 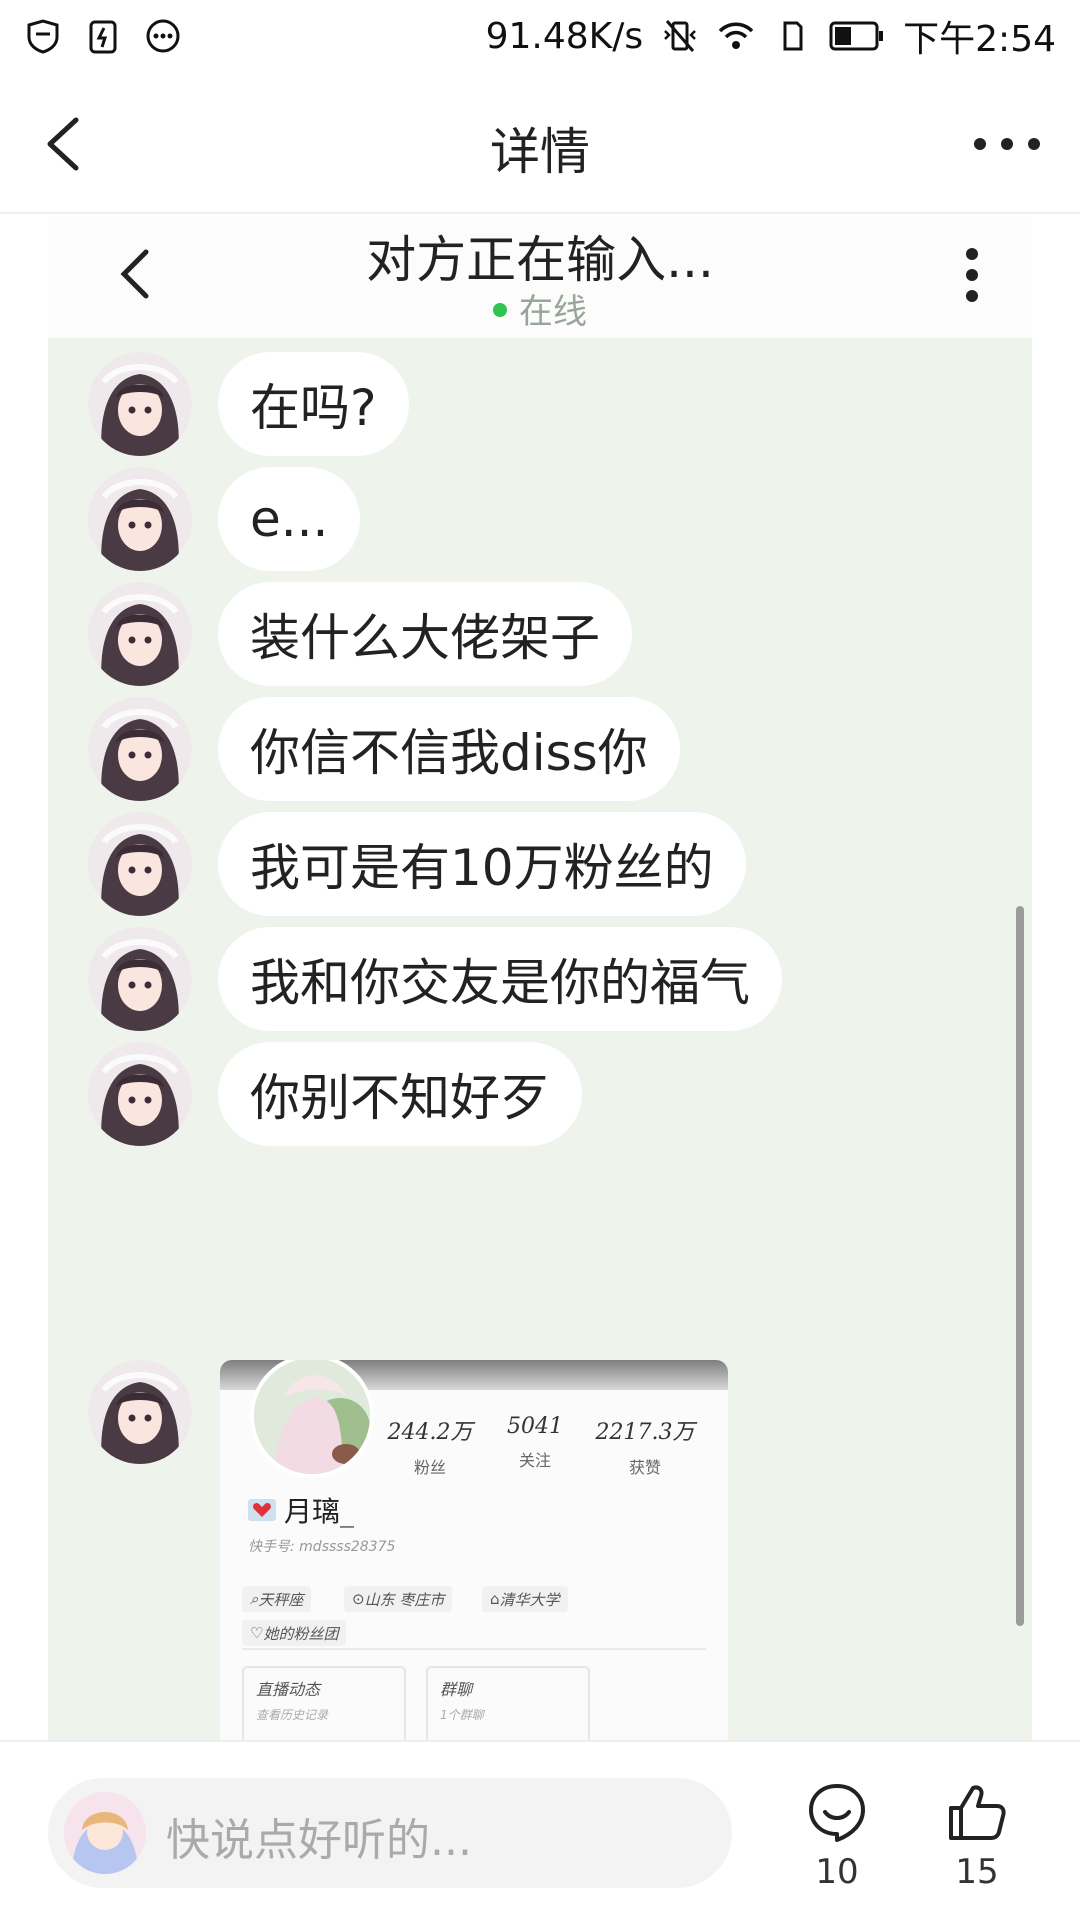 I want to click on vibrate-off-icon, so click(x=680, y=36).